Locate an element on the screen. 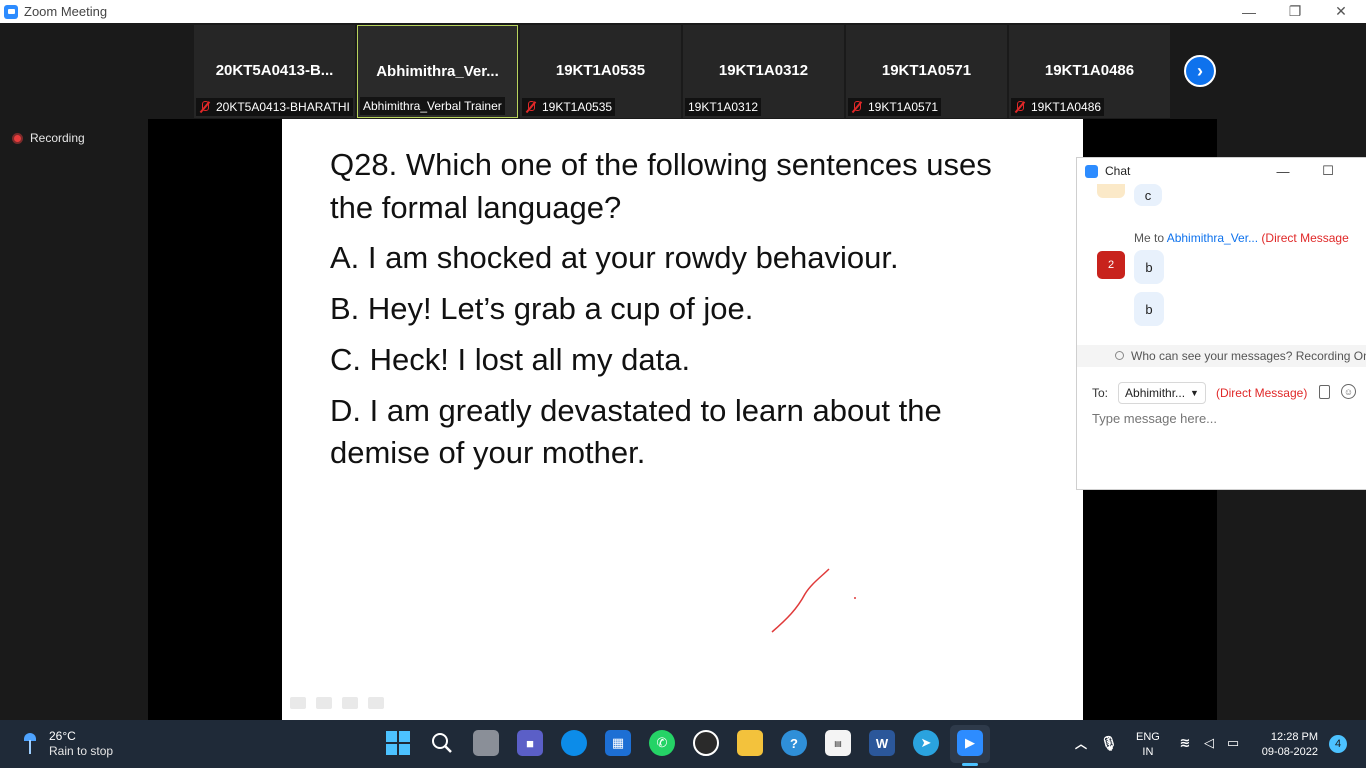  participant-name: 19KT1A0312 is located at coordinates (763, 70).